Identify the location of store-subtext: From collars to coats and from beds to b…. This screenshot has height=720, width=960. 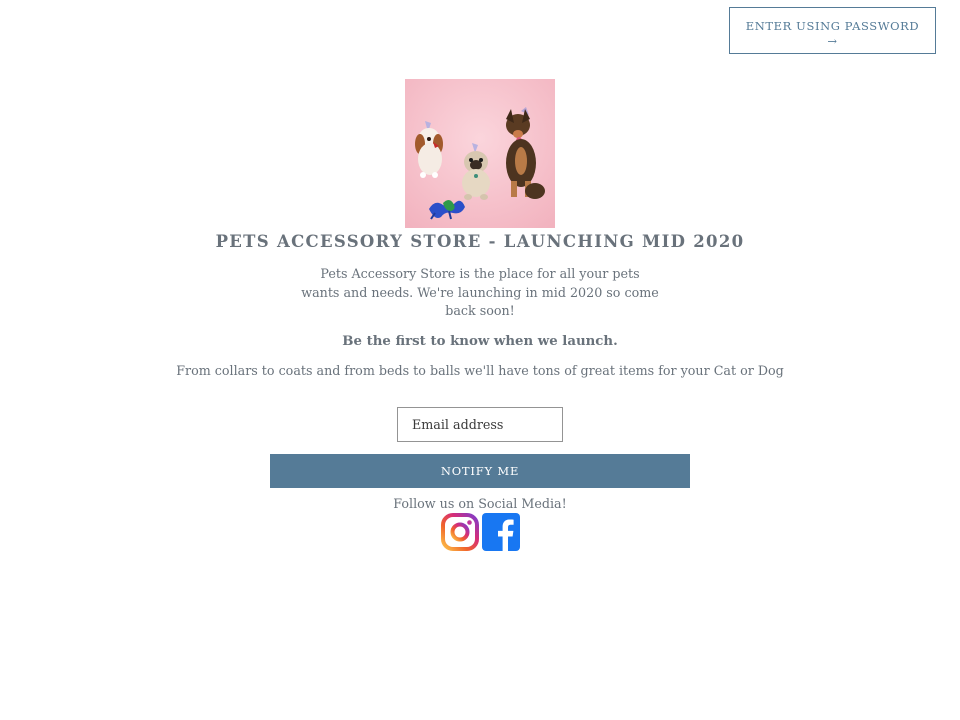
(480, 370).